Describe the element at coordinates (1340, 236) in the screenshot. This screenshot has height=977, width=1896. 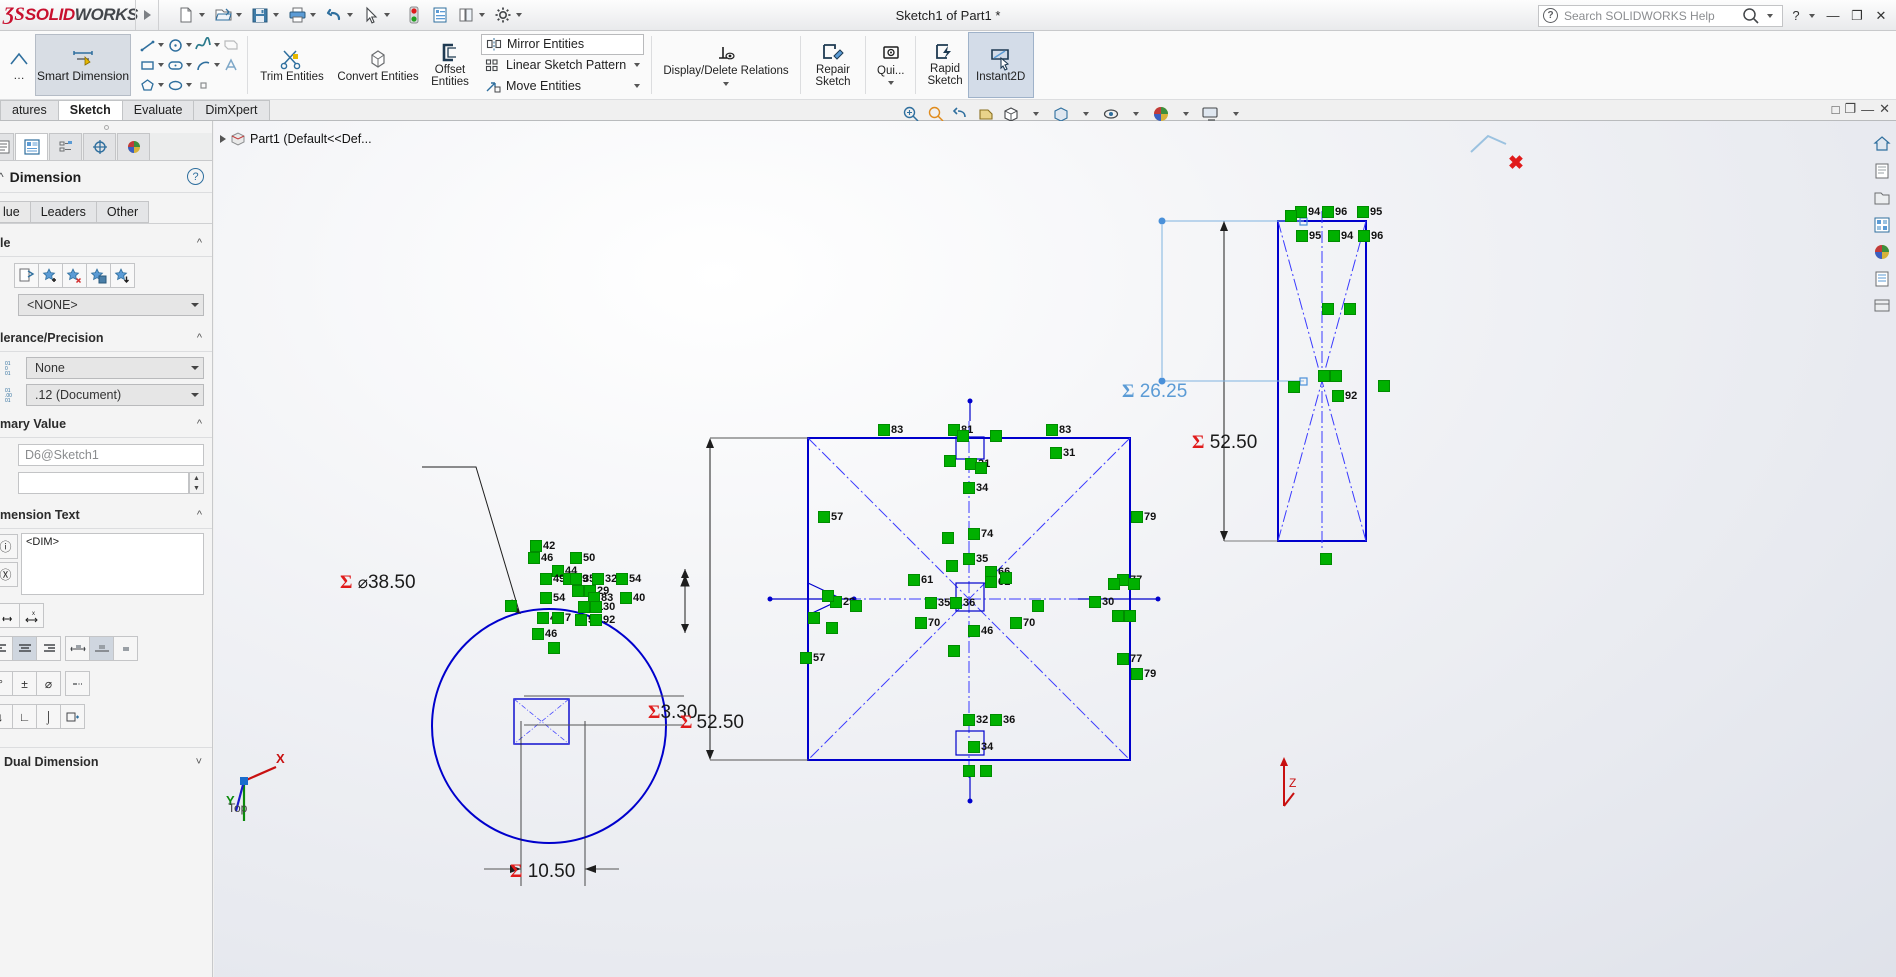
I see `relation-marker: 94` at that location.